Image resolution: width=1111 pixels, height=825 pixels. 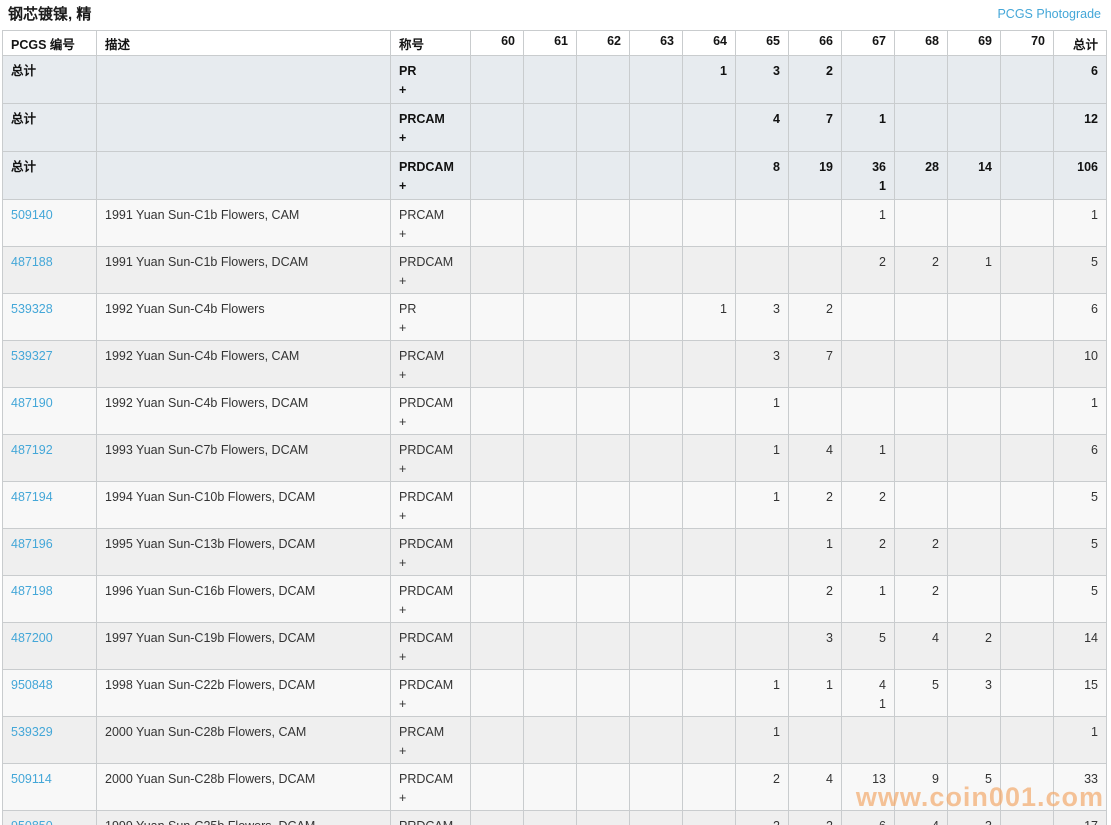 I want to click on grade-67-cell, so click(x=868, y=317).